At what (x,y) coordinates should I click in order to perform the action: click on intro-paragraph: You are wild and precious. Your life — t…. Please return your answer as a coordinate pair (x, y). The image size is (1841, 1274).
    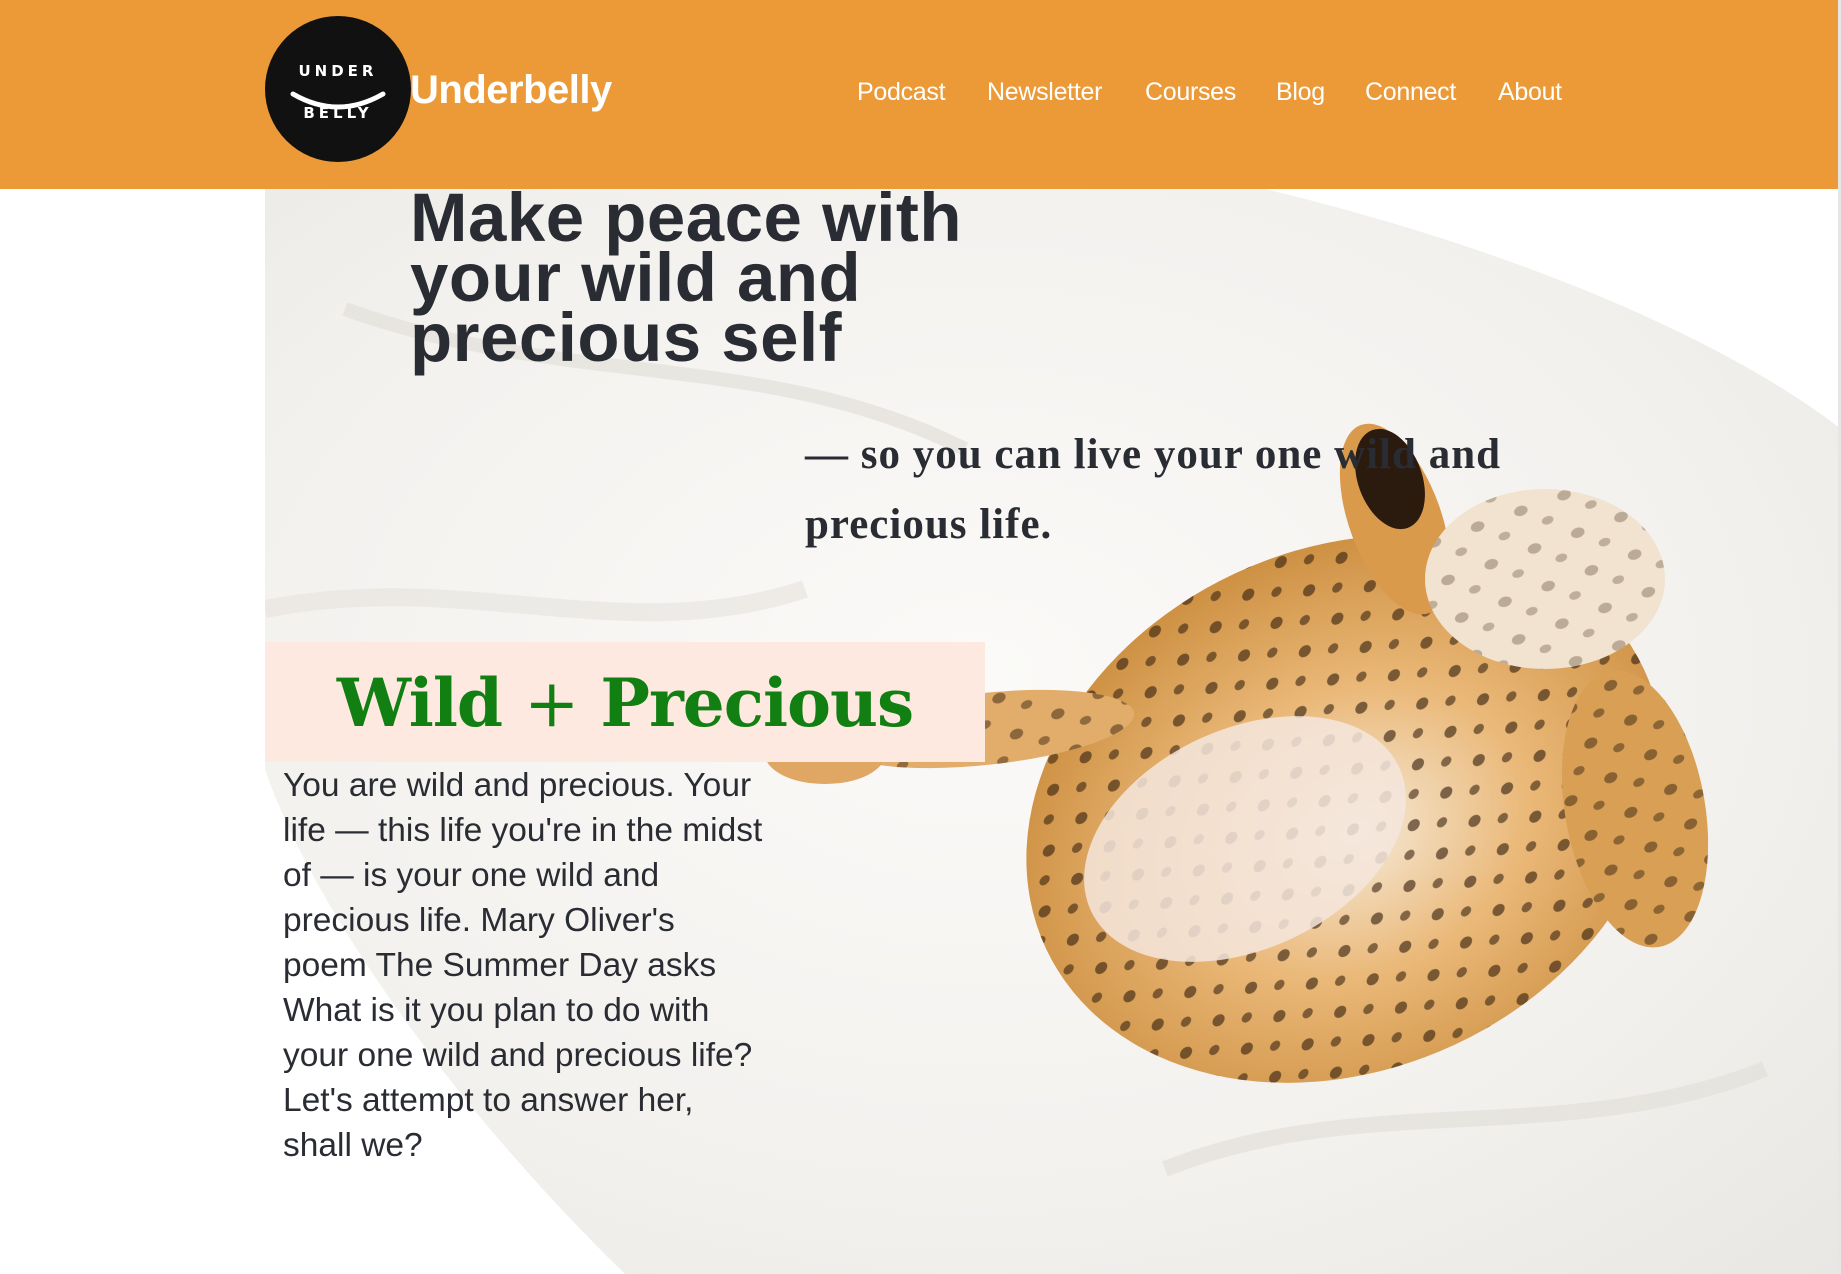
    Looking at the image, I should click on (523, 965).